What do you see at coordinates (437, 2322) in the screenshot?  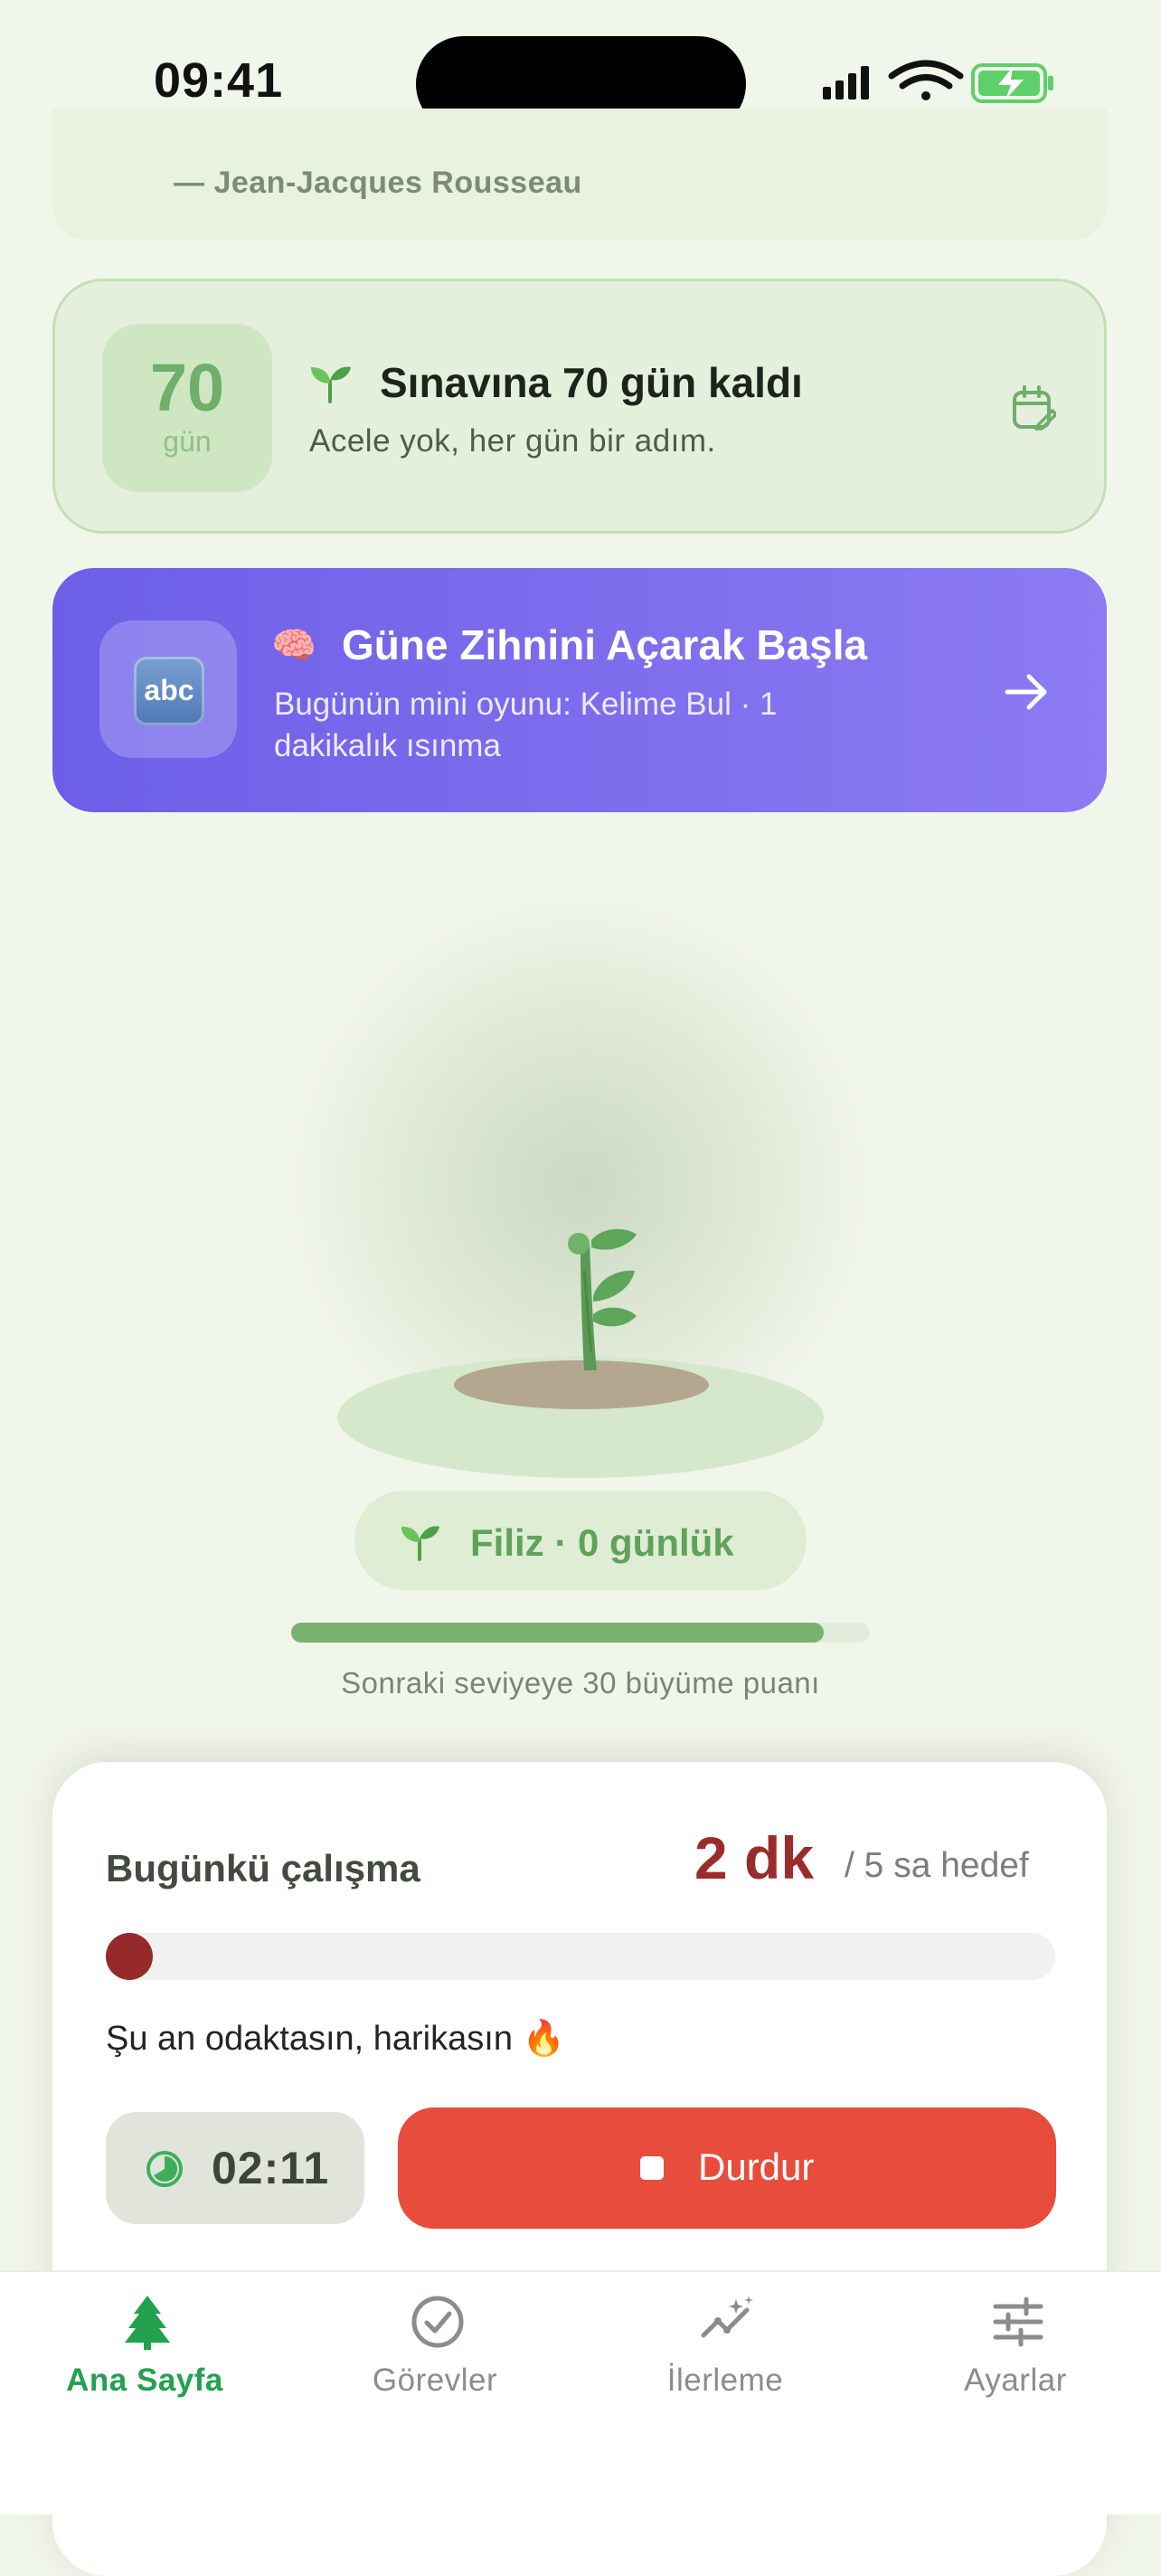 I see `check-circle-icon` at bounding box center [437, 2322].